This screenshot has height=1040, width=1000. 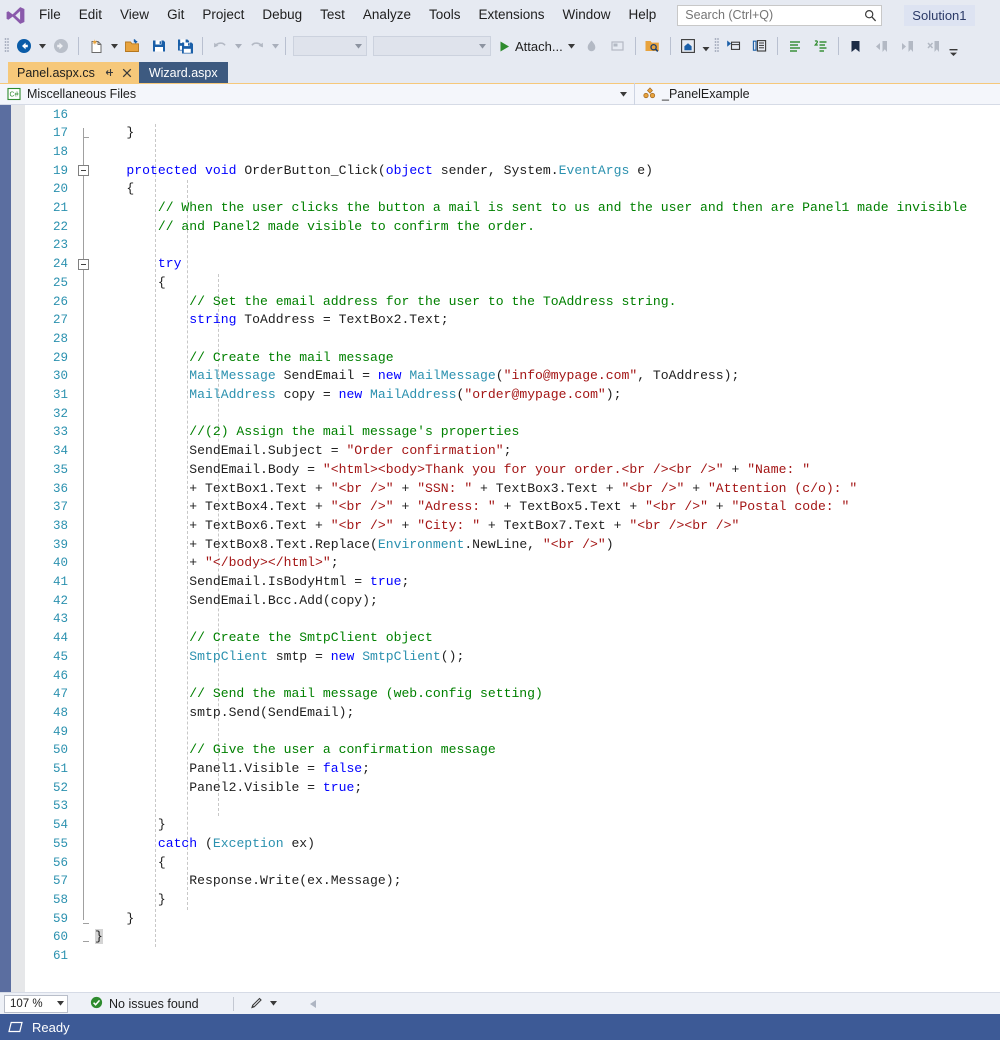 I want to click on navigate-backward-button, so click(x=24, y=46).